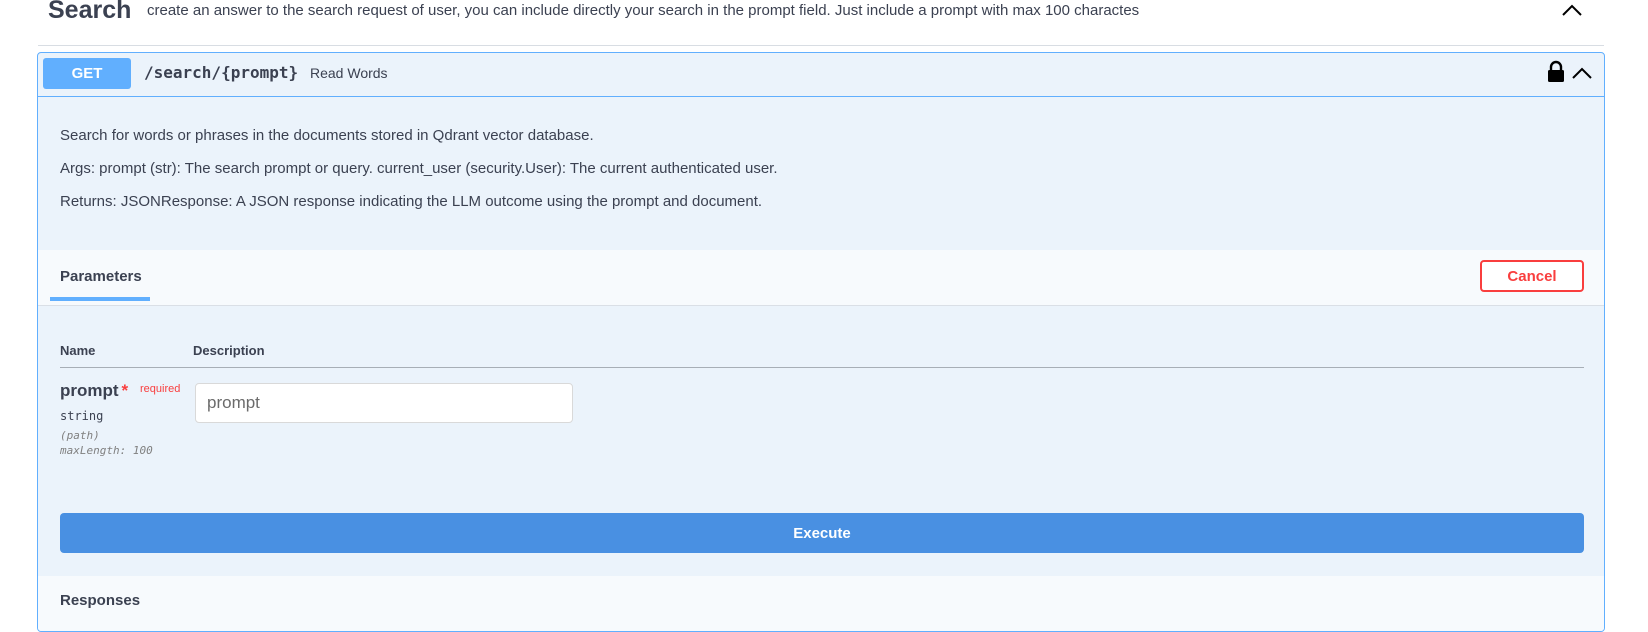  What do you see at coordinates (82, 416) in the screenshot?
I see `parameter-type: string` at bounding box center [82, 416].